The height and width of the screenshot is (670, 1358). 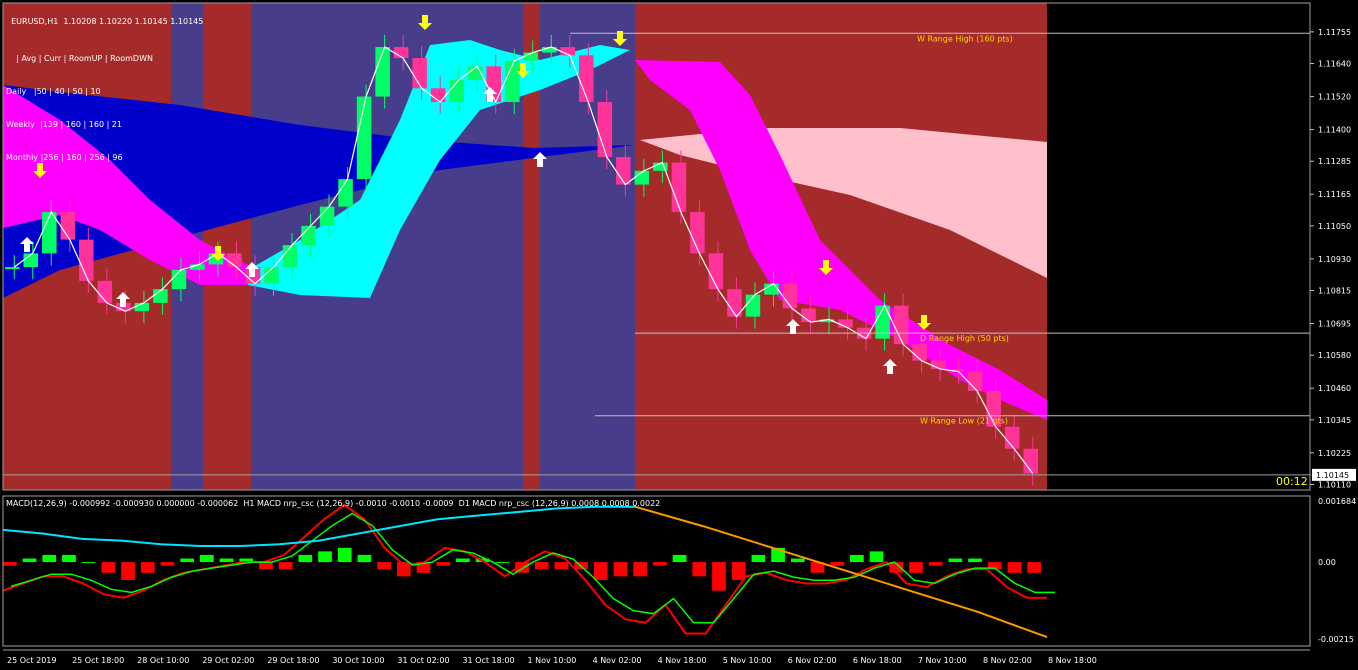 I want to click on price-tick-label: 1.10110, so click(x=1334, y=484).